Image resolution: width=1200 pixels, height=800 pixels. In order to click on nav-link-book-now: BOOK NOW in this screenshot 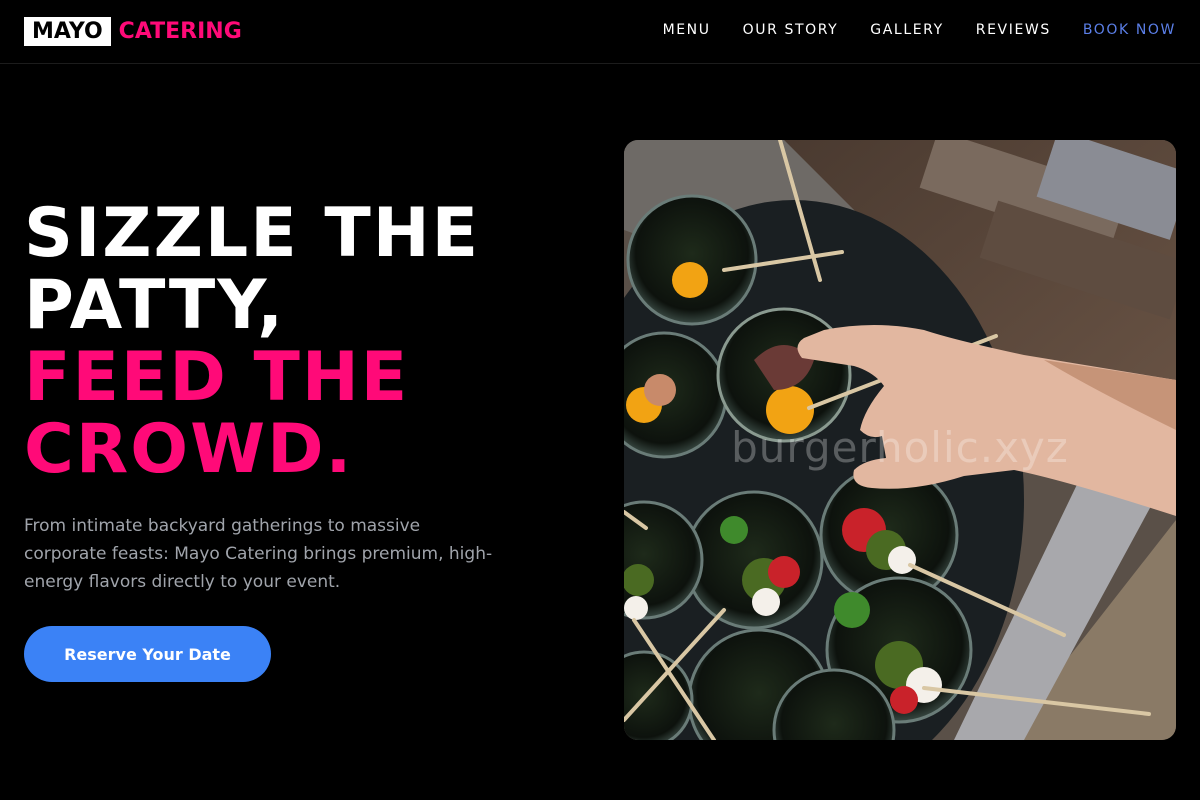, I will do `click(1129, 30)`.